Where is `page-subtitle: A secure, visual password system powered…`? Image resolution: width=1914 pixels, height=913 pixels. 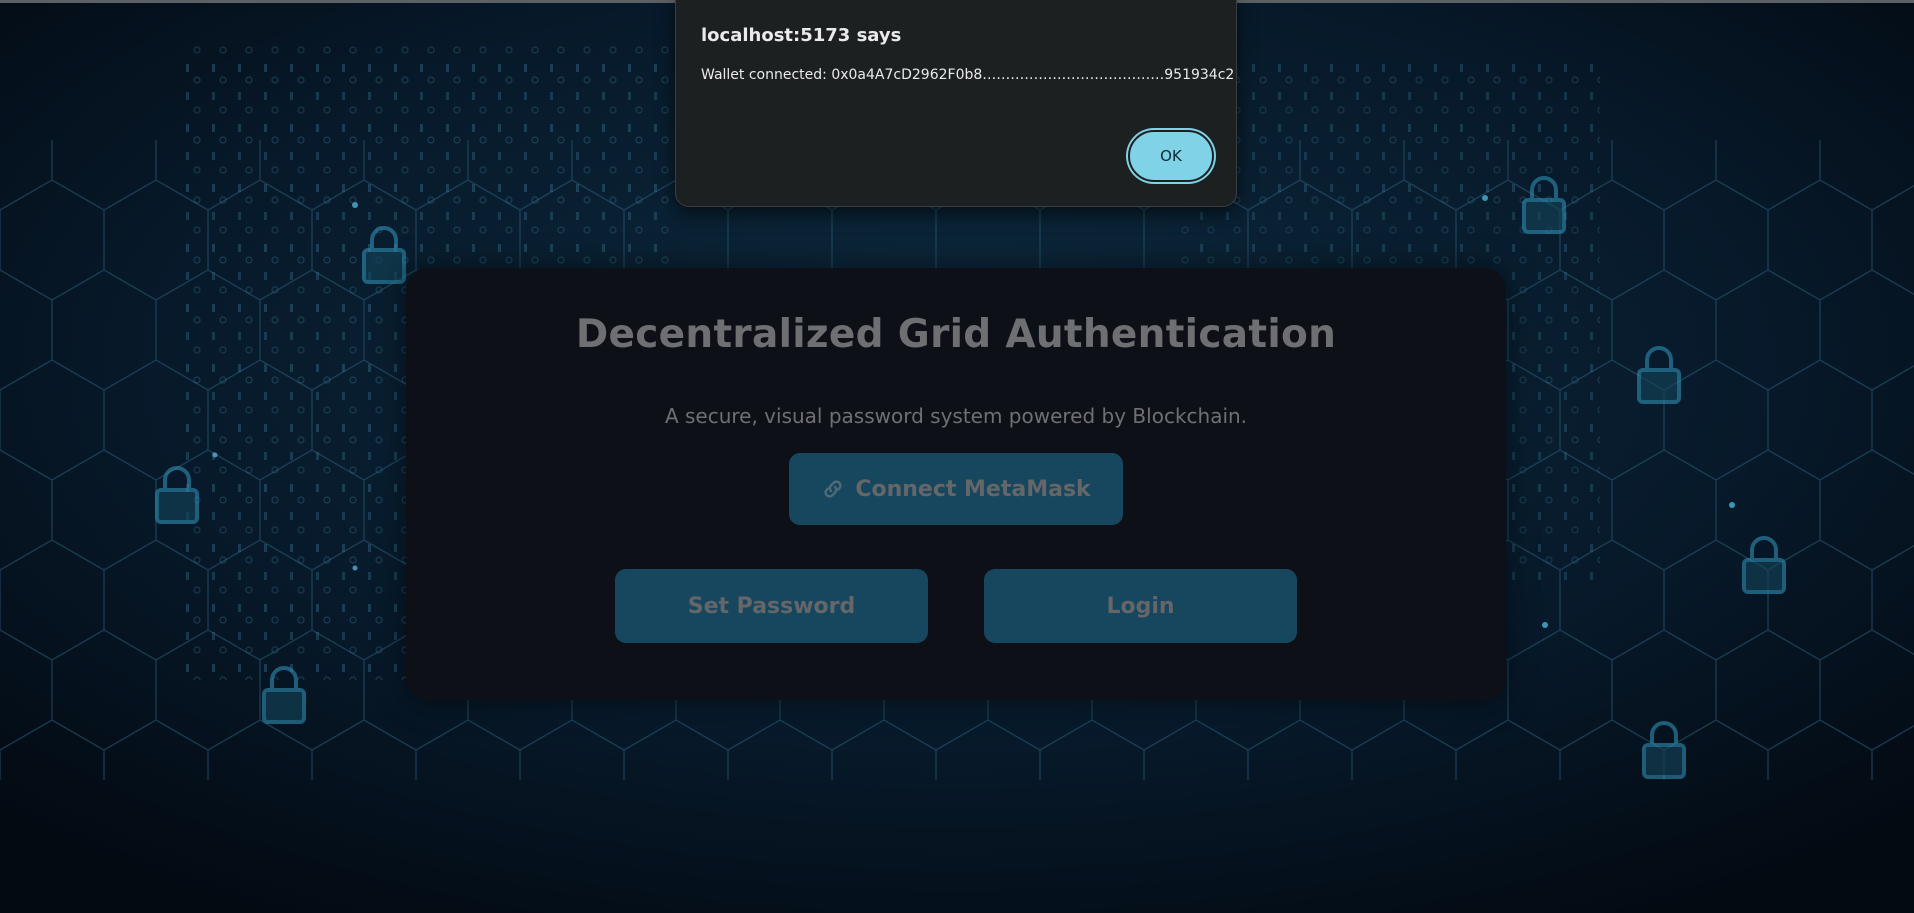 page-subtitle: A secure, visual password system powered… is located at coordinates (956, 416).